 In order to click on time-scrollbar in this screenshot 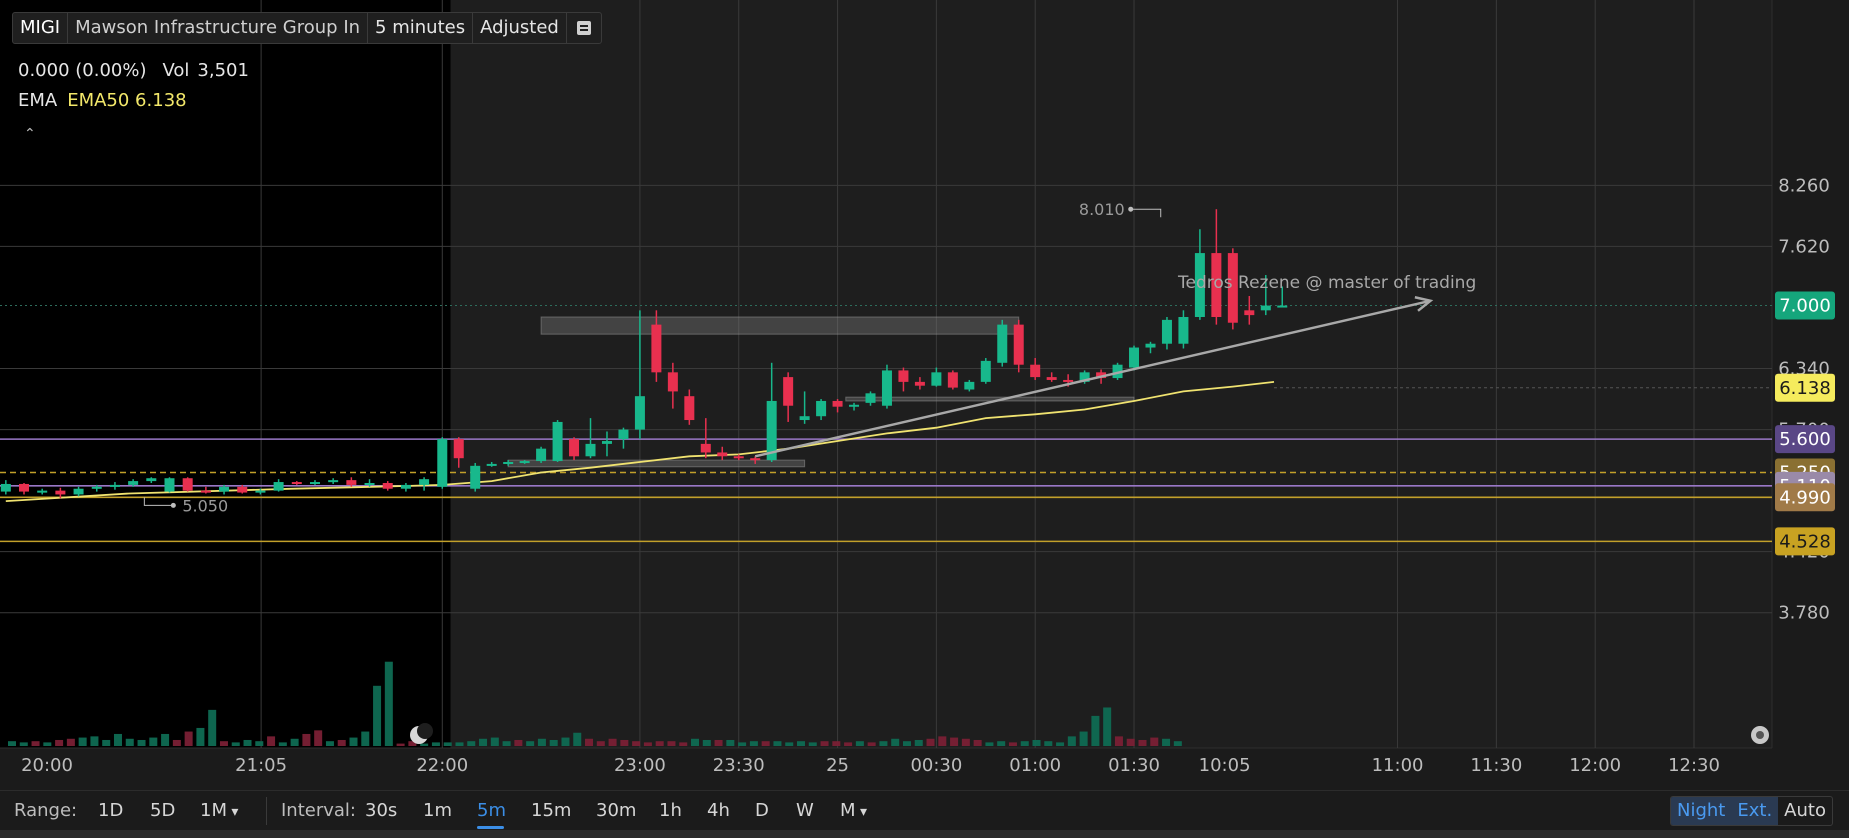, I will do `click(924, 834)`.